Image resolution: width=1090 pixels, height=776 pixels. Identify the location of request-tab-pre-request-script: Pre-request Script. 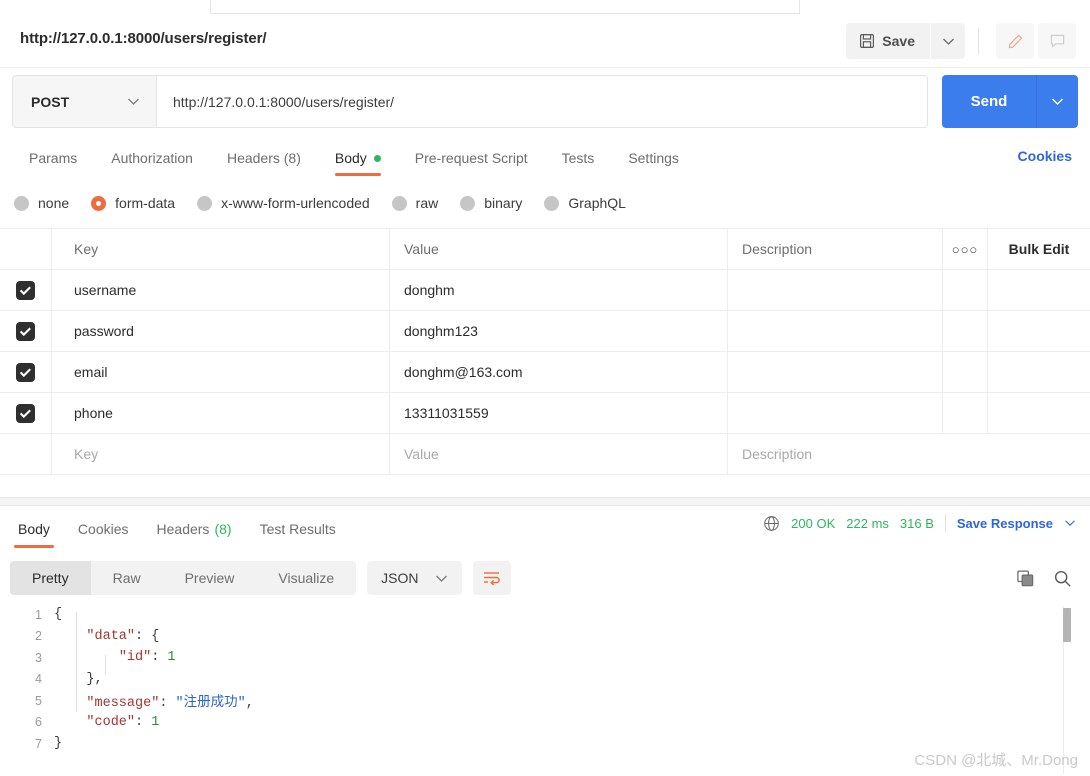
(471, 158).